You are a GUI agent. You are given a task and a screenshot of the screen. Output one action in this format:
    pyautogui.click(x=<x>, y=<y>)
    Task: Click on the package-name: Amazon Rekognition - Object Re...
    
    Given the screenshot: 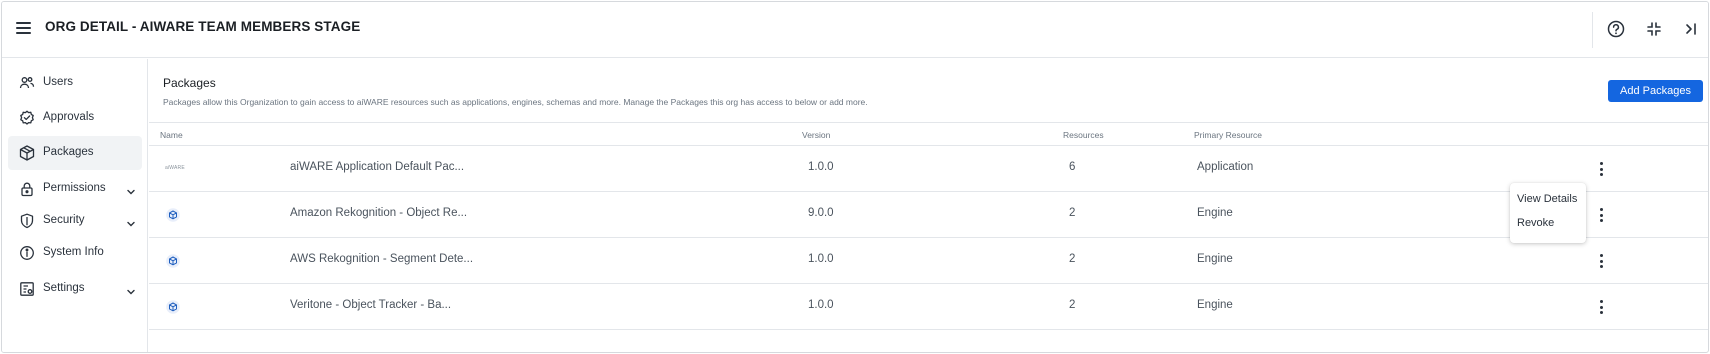 What is the action you would take?
    pyautogui.click(x=378, y=213)
    